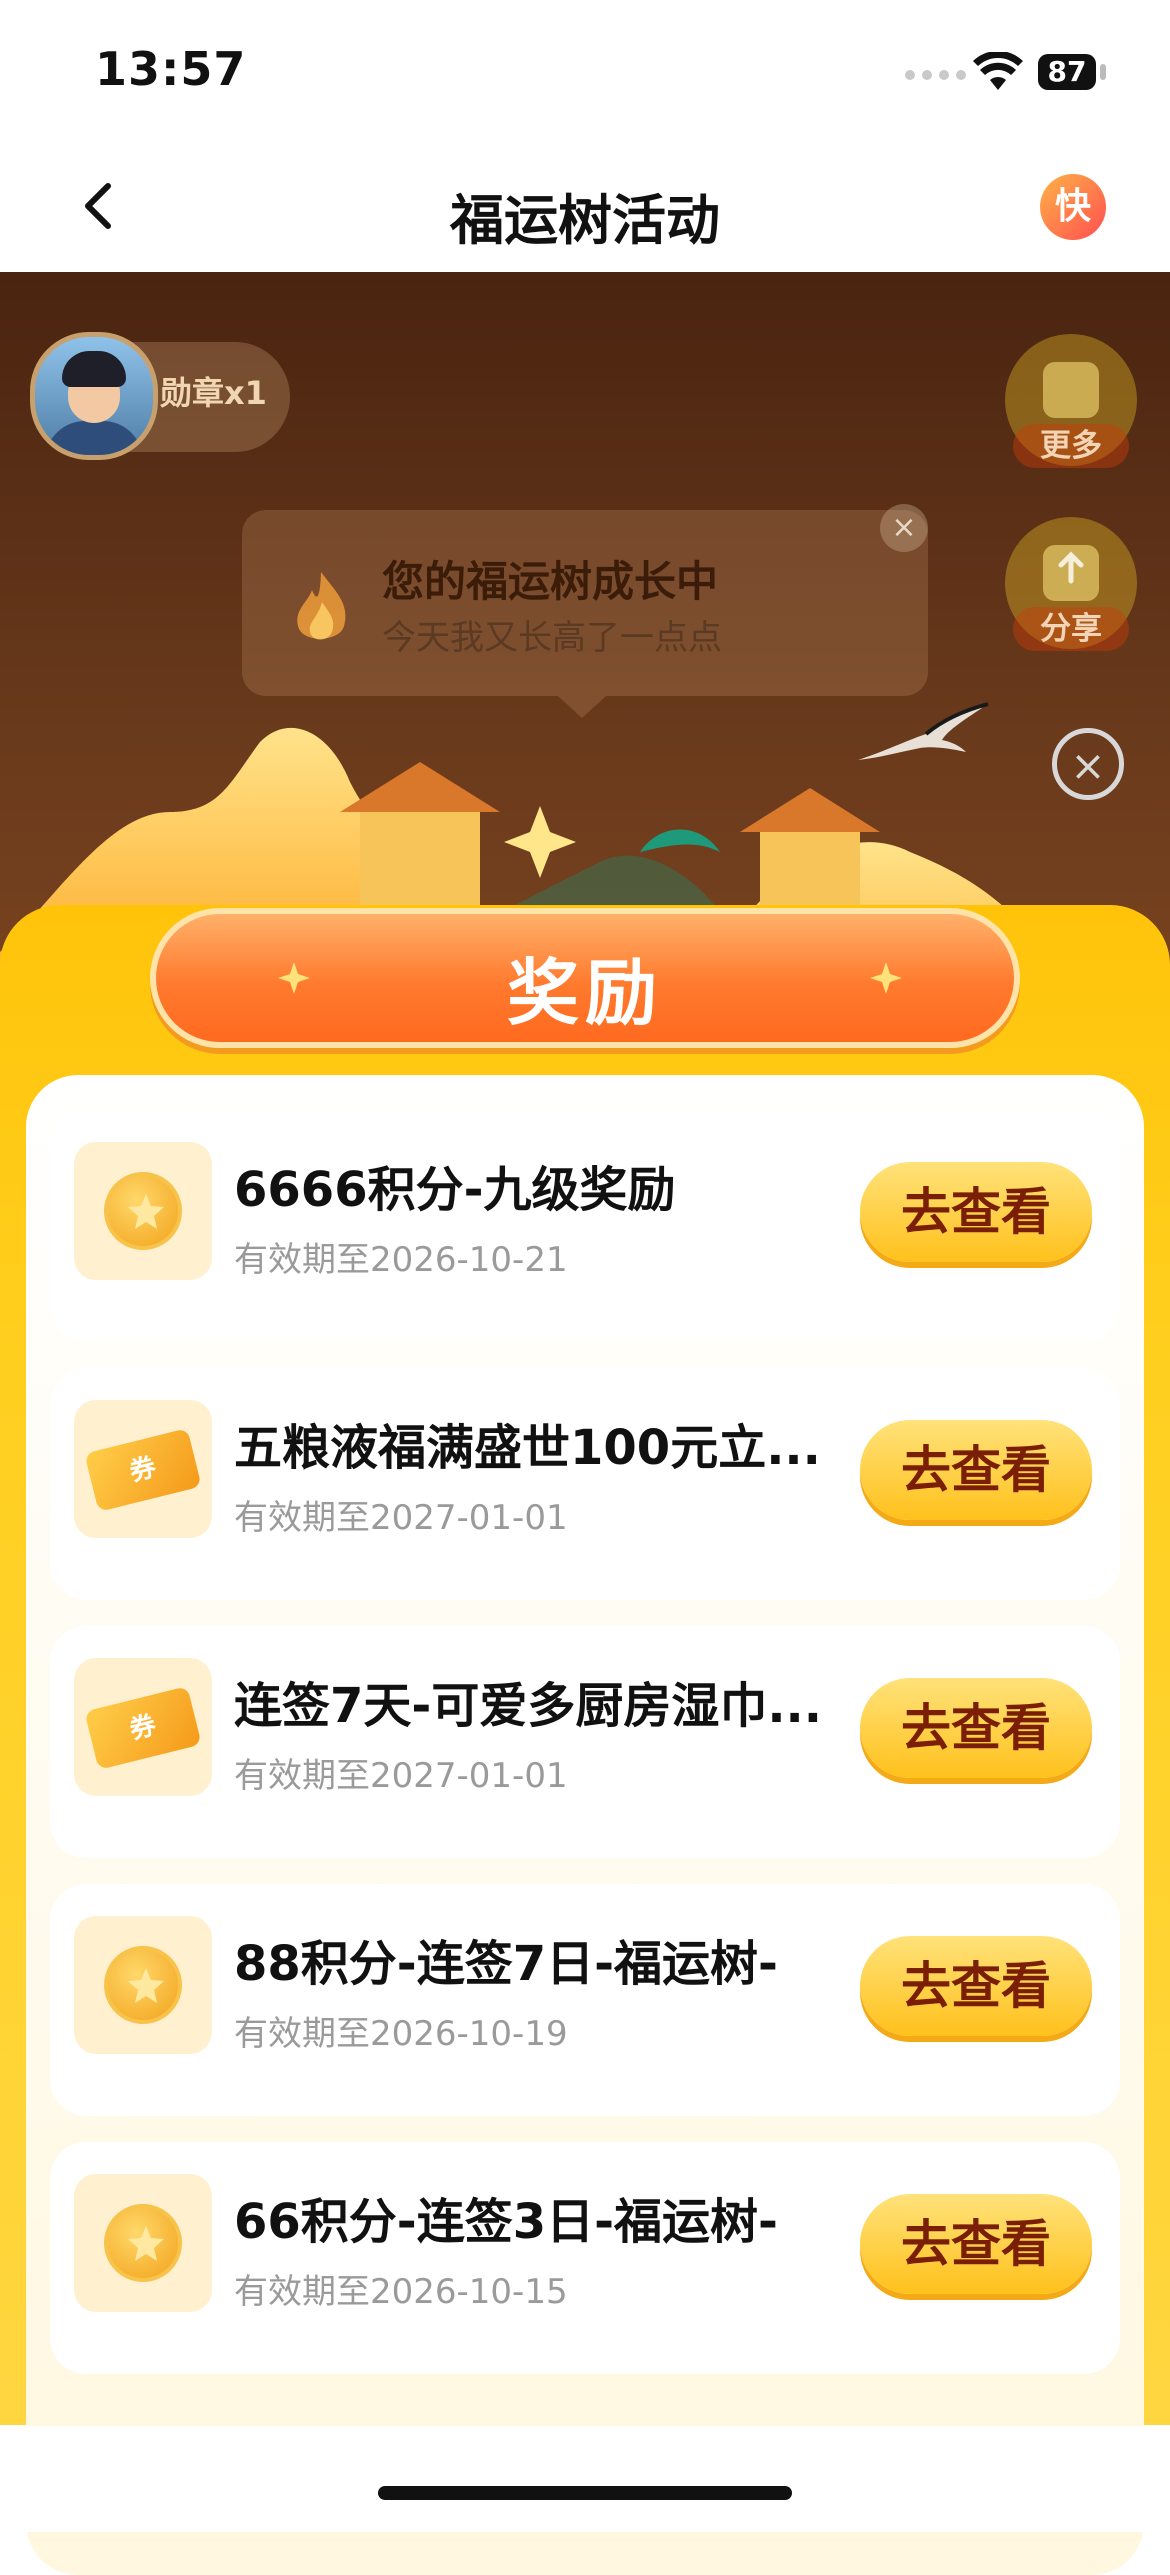 The height and width of the screenshot is (2575, 1170). I want to click on growth-bubble: 您的福运树成长中 今天我又长高了一点点 ×, so click(585, 600).